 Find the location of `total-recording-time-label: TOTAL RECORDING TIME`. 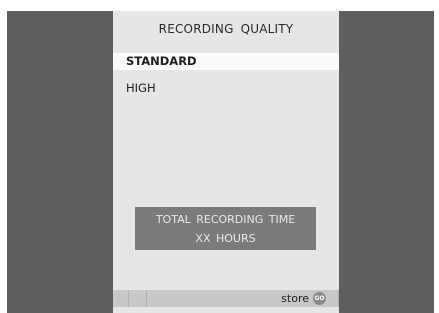

total-recording-time-label: TOTAL RECORDING TIME is located at coordinates (225, 219).